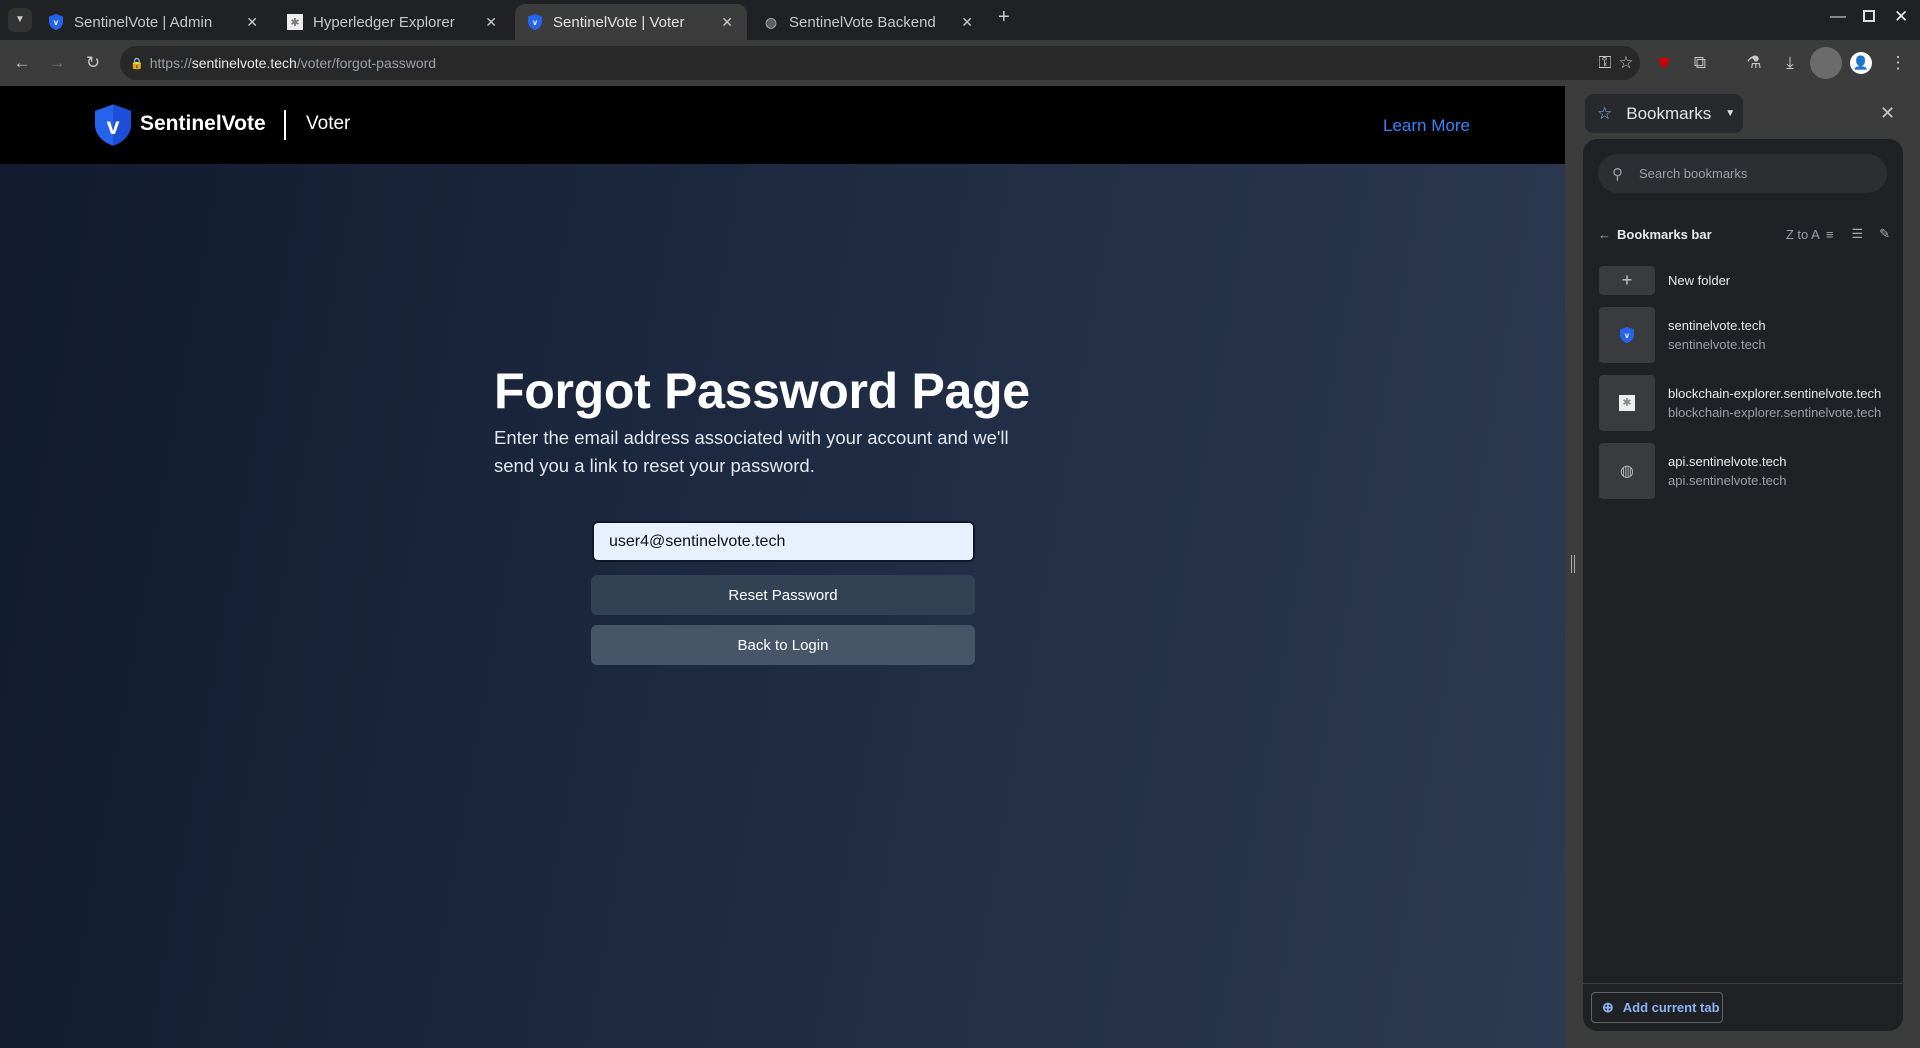  What do you see at coordinates (1790, 63) in the screenshot?
I see `download-icon: ⤓` at bounding box center [1790, 63].